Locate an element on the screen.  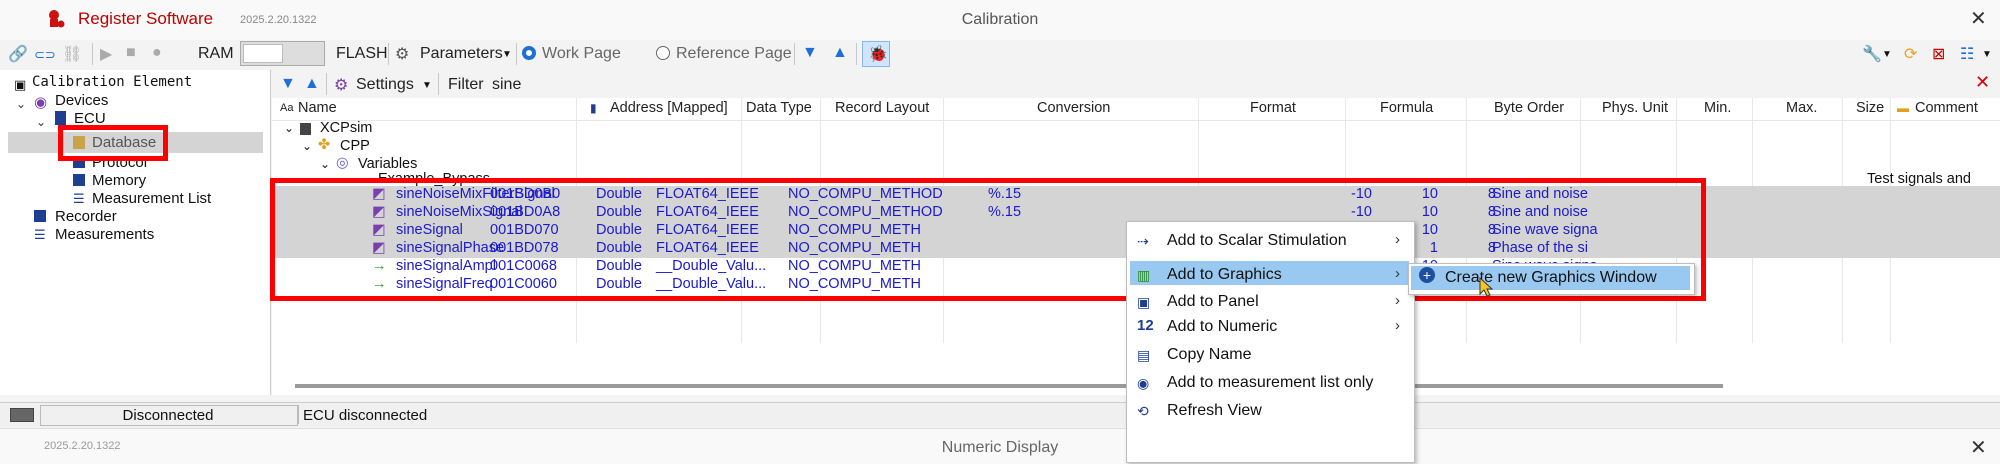
ram-flash-toggle is located at coordinates (282, 53).